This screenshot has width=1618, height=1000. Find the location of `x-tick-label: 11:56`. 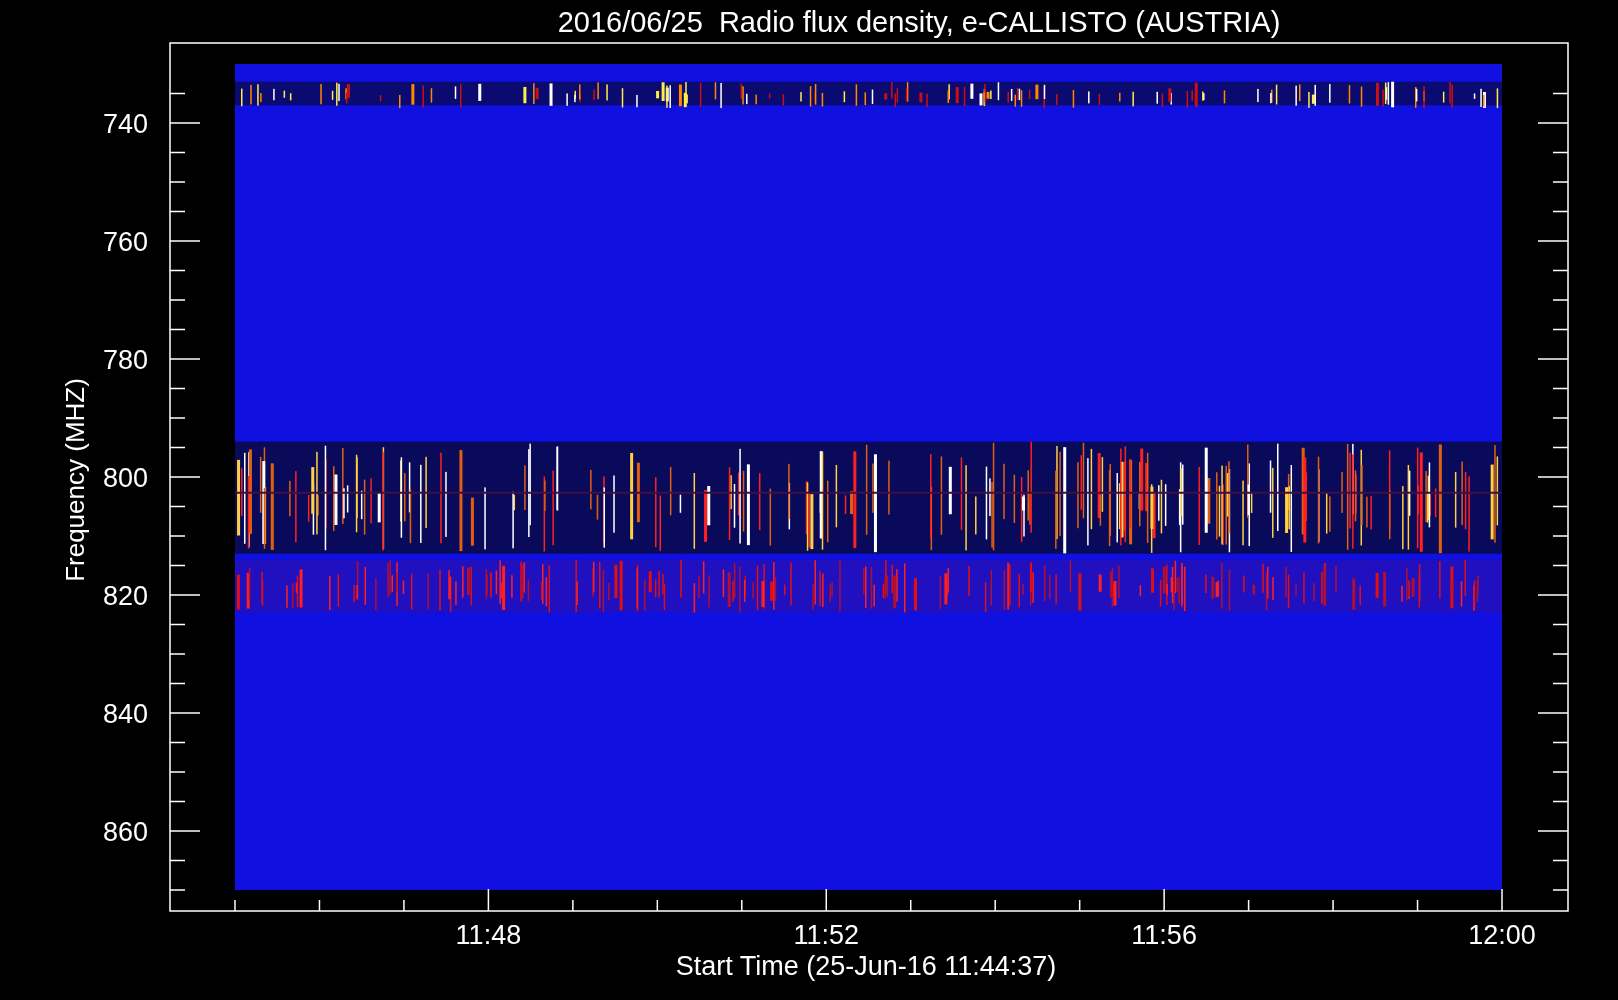

x-tick-label: 11:56 is located at coordinates (1164, 935).